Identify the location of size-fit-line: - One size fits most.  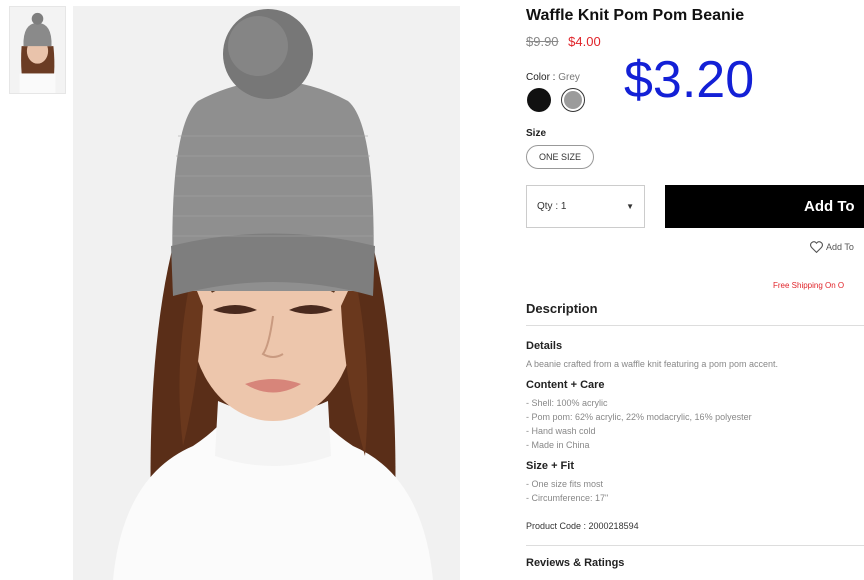
(565, 484).